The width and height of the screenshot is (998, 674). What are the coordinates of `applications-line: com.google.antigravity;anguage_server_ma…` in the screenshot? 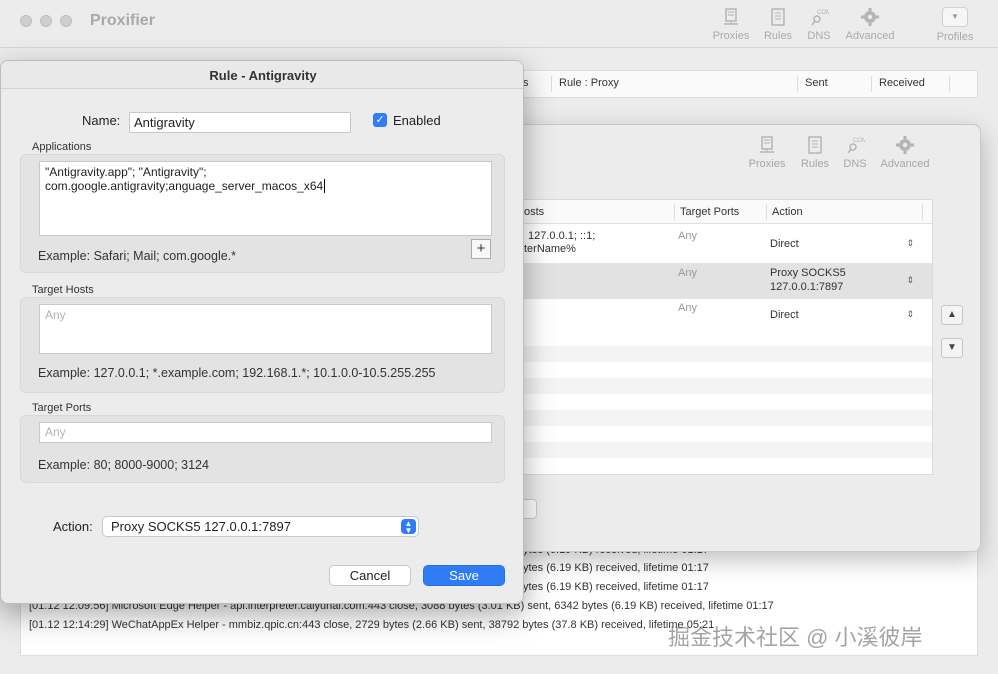 It's located at (185, 186).